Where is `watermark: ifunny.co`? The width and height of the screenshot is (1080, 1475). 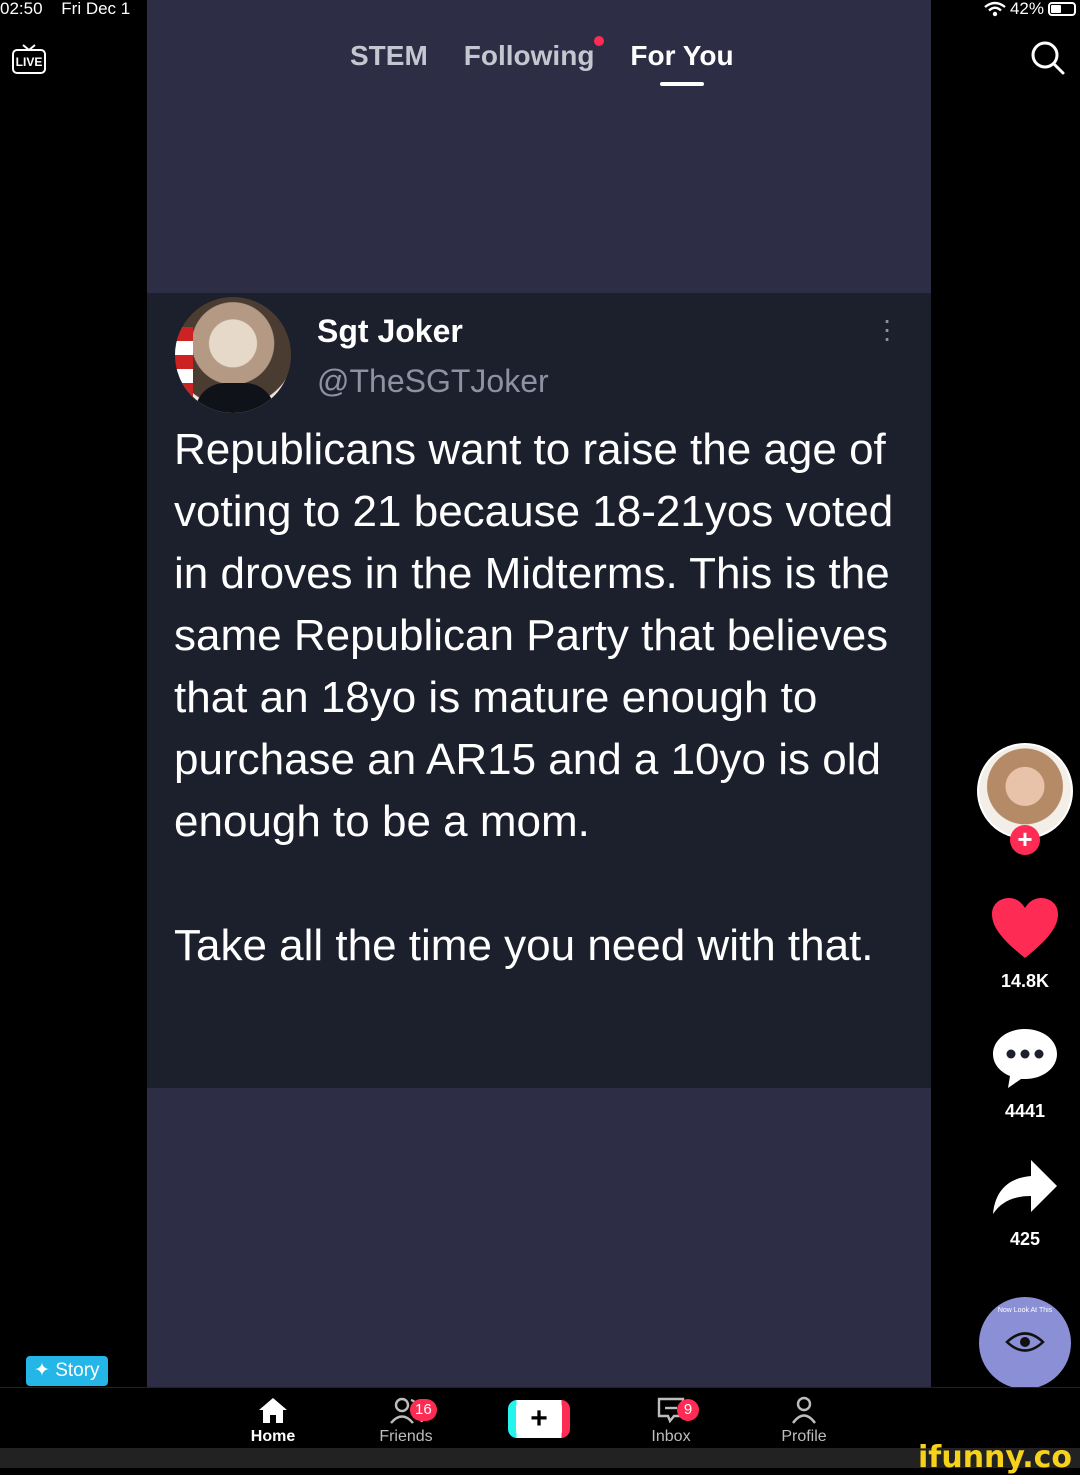 watermark: ifunny.co is located at coordinates (995, 1457).